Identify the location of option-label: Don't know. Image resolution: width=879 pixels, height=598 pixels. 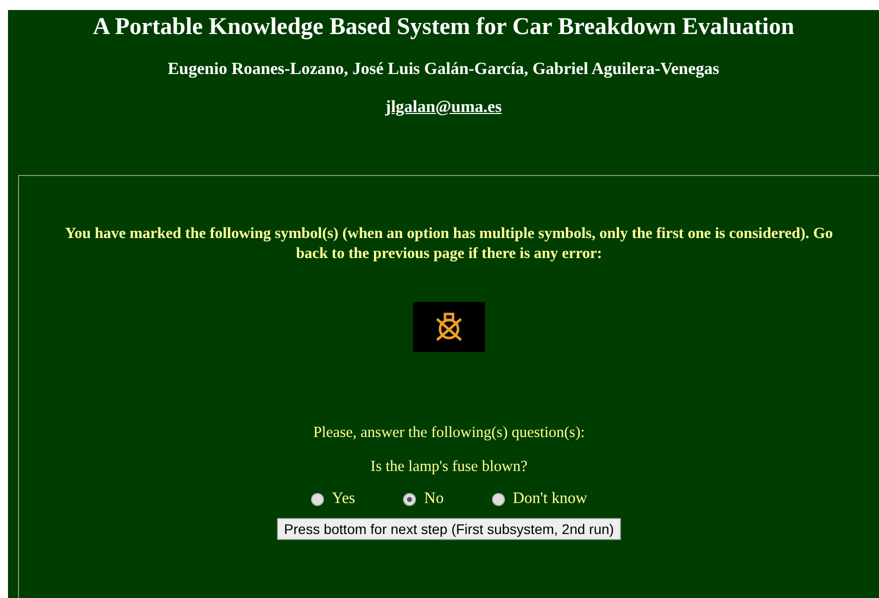
(550, 499).